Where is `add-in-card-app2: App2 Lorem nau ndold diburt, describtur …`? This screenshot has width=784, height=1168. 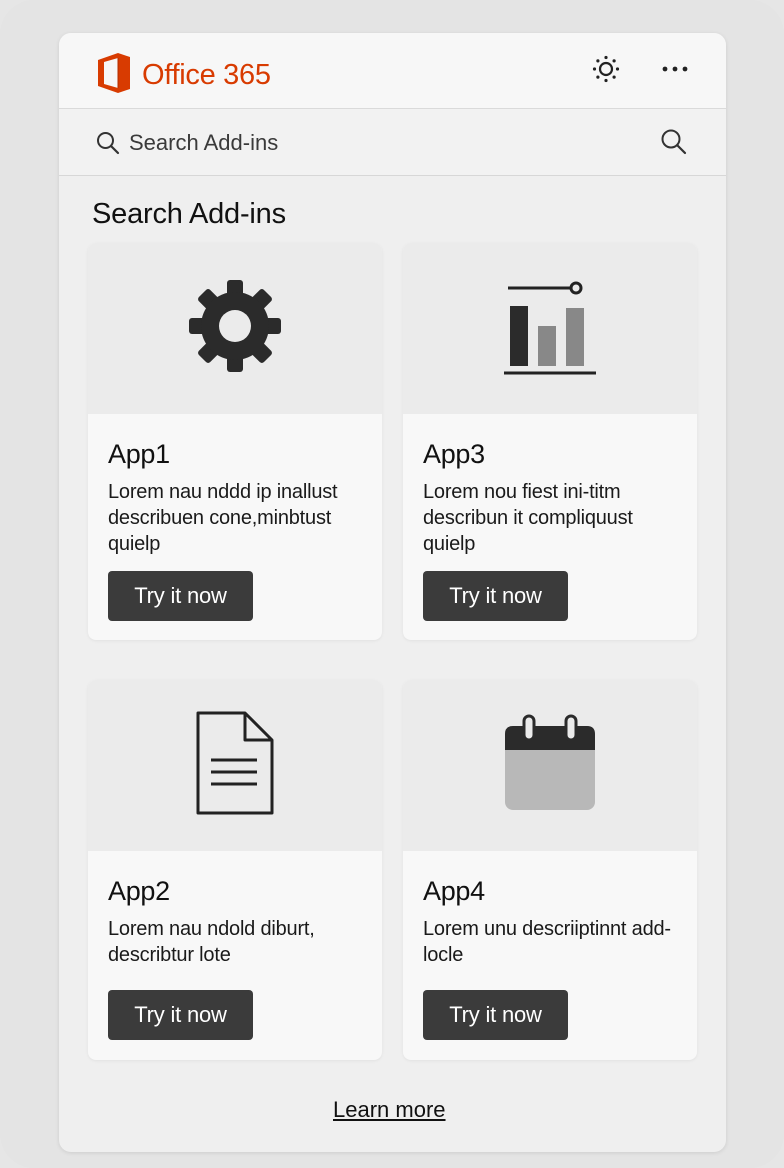
add-in-card-app2: App2 Lorem nau ndold diburt, describtur … is located at coordinates (235, 870).